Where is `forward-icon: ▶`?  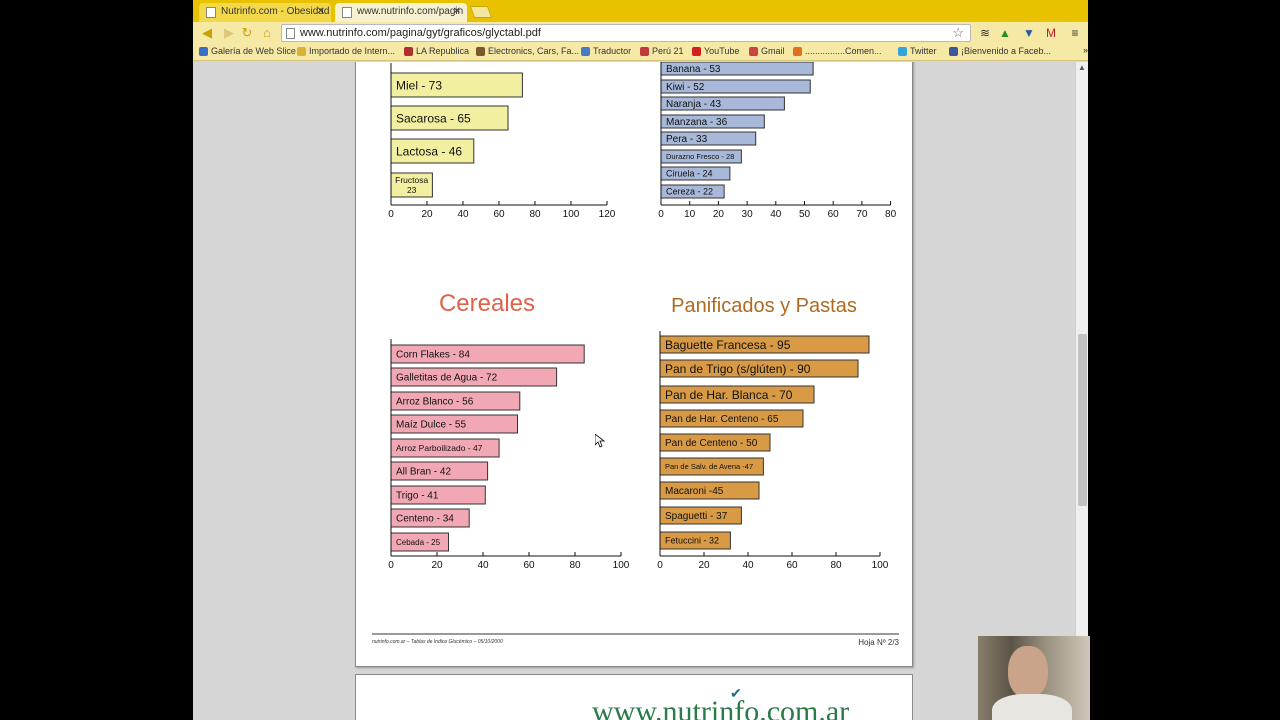
forward-icon: ▶ is located at coordinates (229, 33).